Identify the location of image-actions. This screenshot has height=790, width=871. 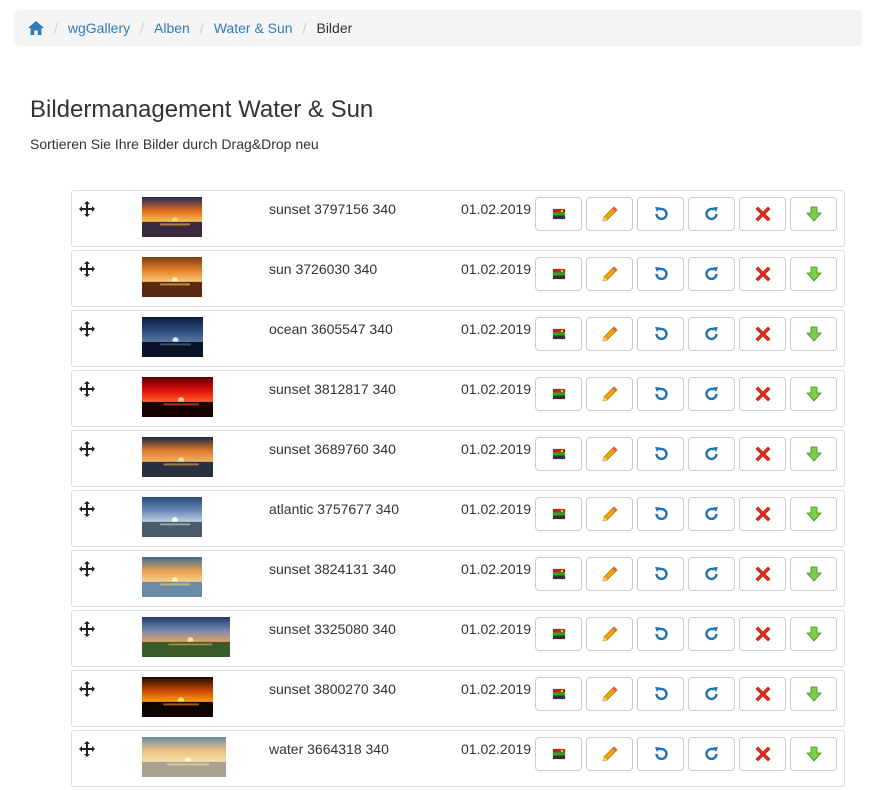
(688, 634).